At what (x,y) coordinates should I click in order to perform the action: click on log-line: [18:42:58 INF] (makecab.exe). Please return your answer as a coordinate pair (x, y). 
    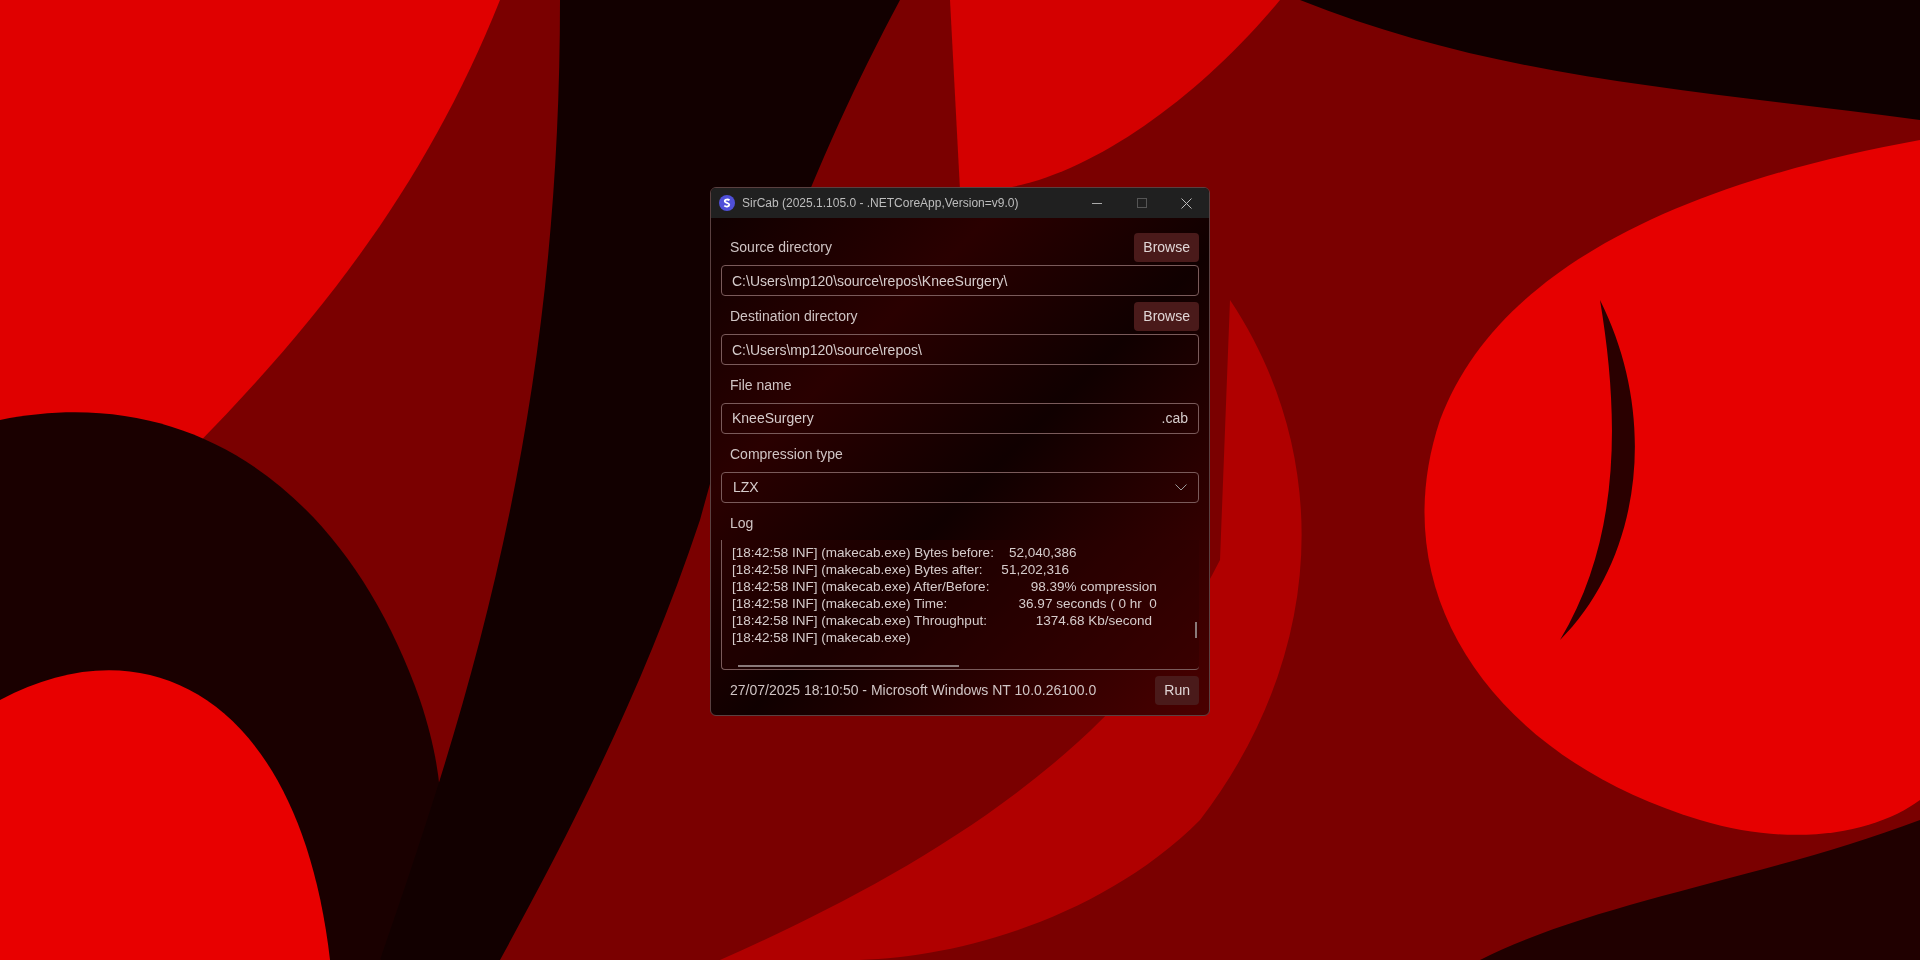
    Looking at the image, I should click on (821, 637).